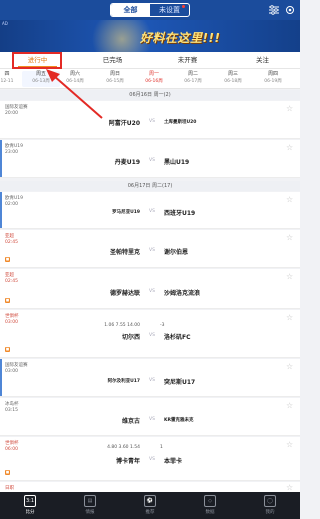 Image resolution: width=320 pixels, height=519 pixels. What do you see at coordinates (75, 78) in the screenshot?
I see `date-item: 周六 06-14周` at bounding box center [75, 78].